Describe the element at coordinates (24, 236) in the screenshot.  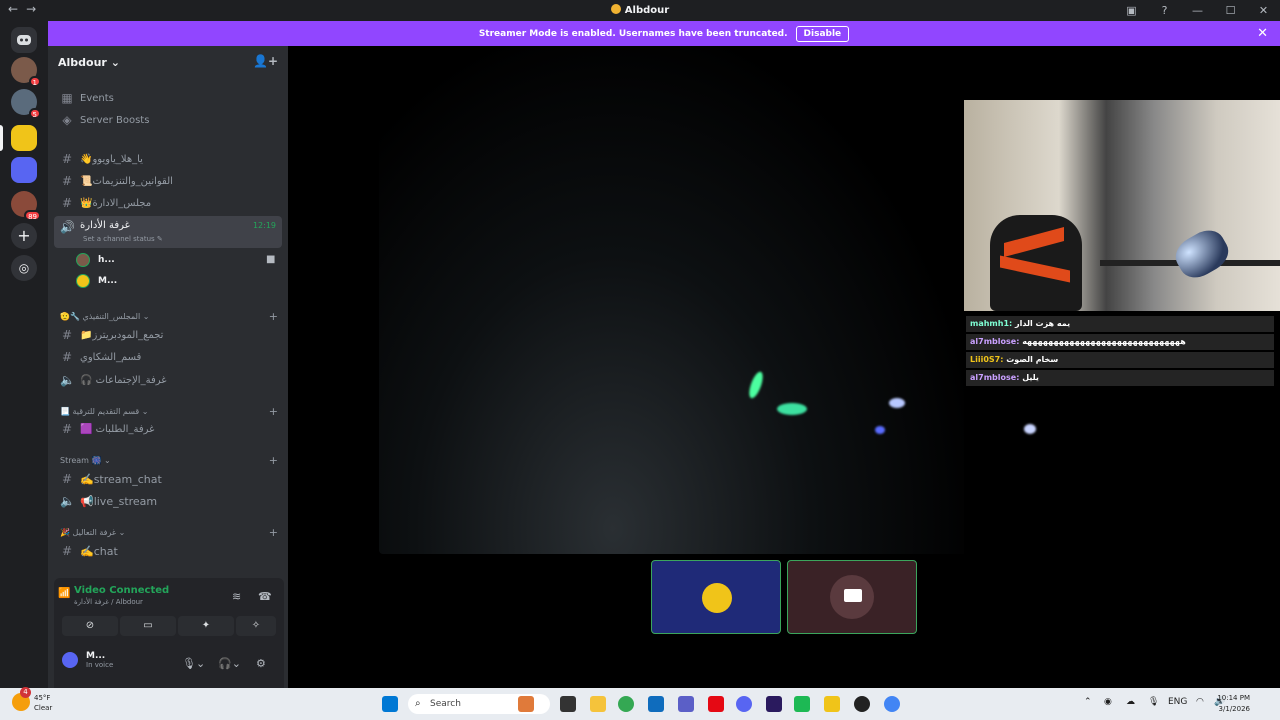
I see `add-server-button: +` at that location.